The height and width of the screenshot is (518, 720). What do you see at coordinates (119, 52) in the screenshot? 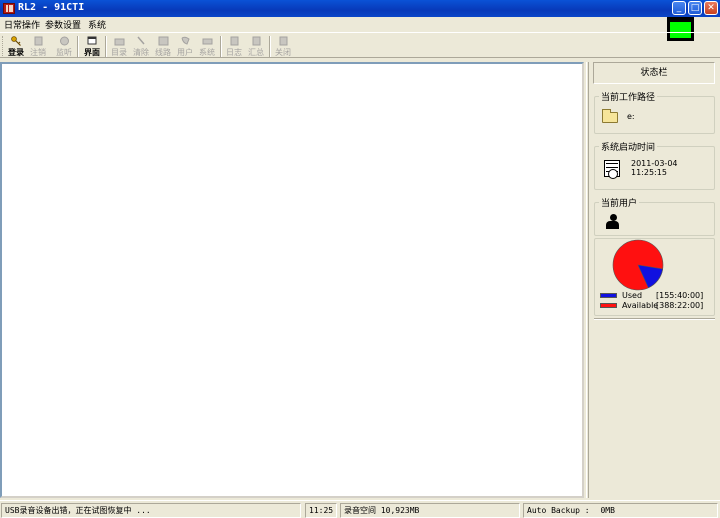
I see `directory-label: 目录` at bounding box center [119, 52].